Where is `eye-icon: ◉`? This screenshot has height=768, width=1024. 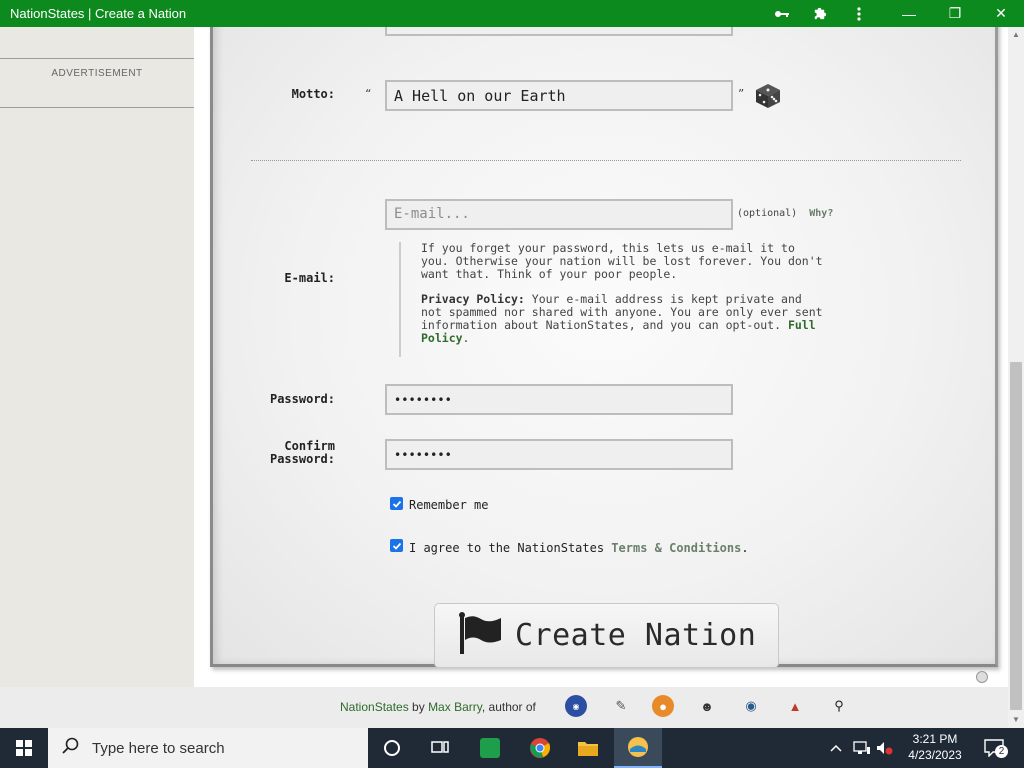
eye-icon: ◉ is located at coordinates (751, 706).